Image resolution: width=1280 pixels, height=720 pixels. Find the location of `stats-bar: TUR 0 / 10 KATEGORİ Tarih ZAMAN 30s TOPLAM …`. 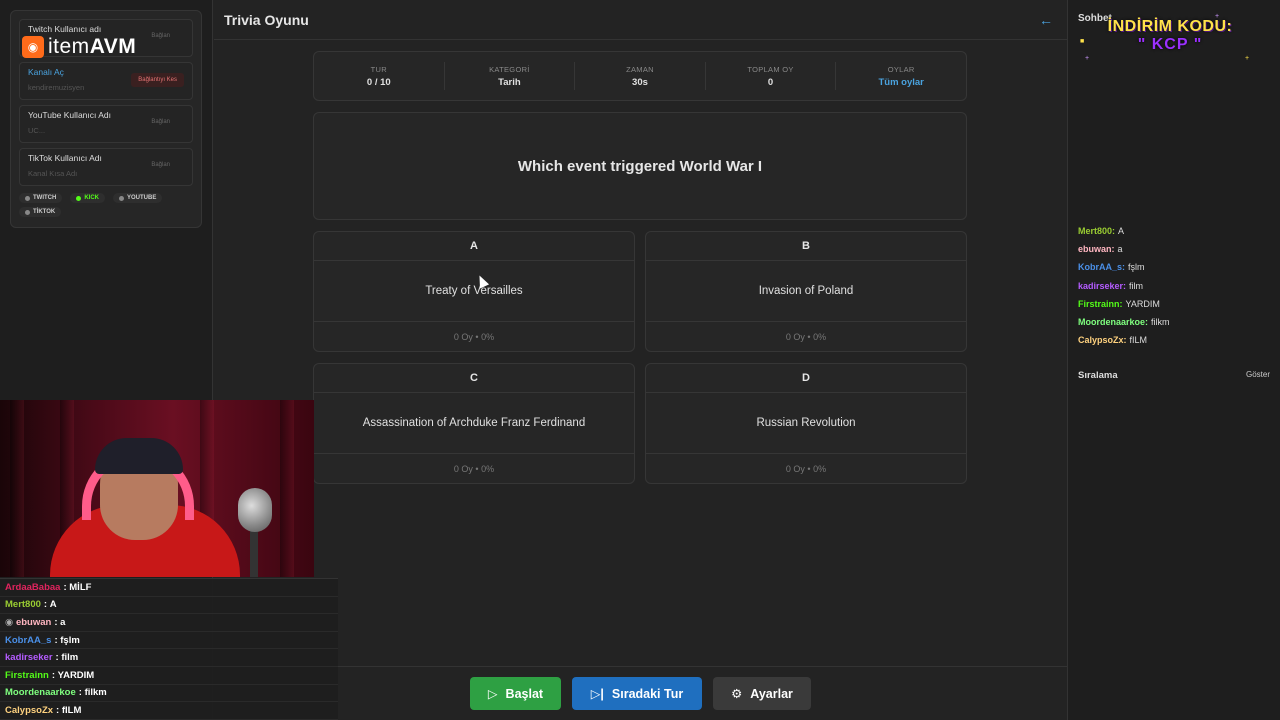

stats-bar: TUR 0 / 10 KATEGORİ Tarih ZAMAN 30s TOPLAM … is located at coordinates (640, 76).